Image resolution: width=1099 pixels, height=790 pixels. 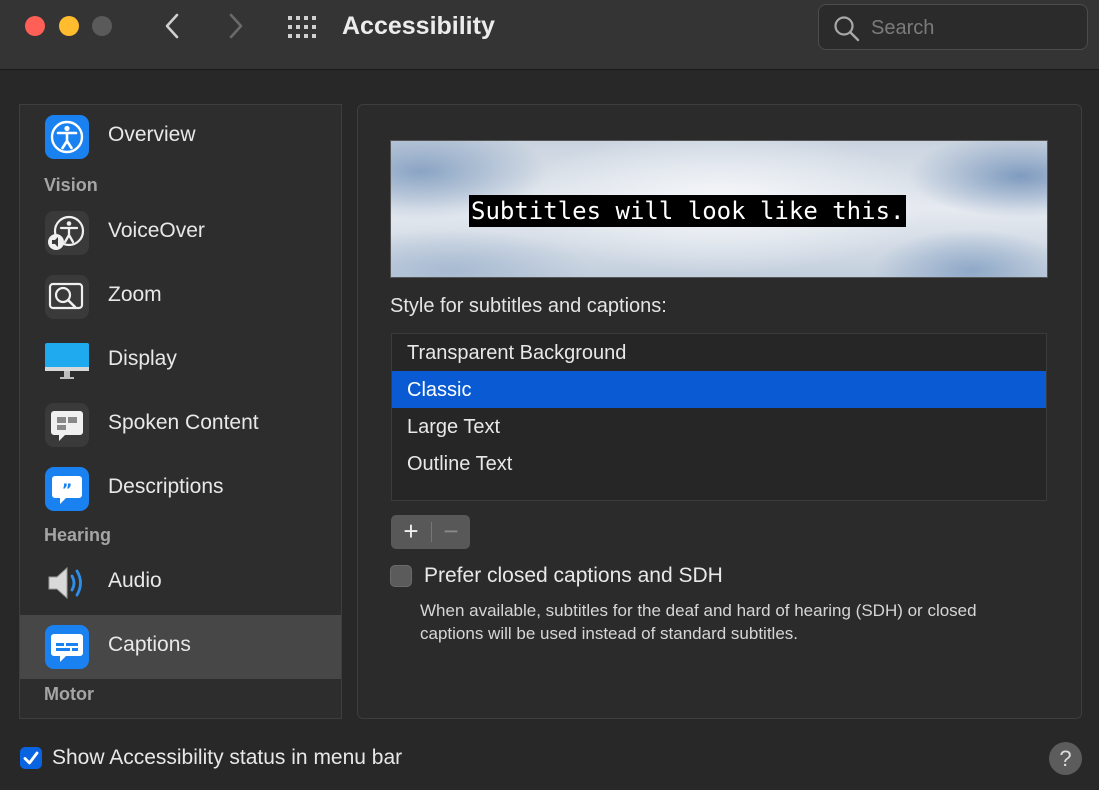 I want to click on style-list-label: Style for subtitles and captions:, so click(x=528, y=306).